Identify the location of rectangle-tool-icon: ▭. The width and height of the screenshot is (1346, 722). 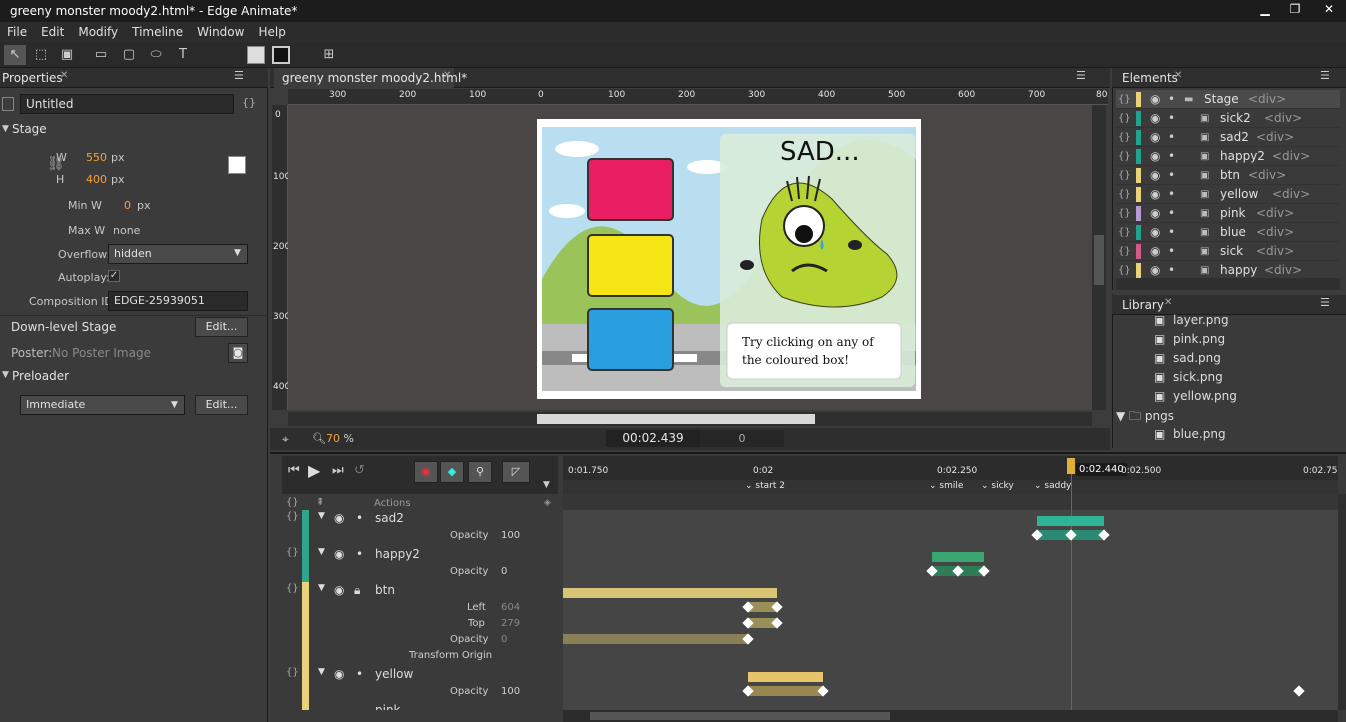
(101, 55).